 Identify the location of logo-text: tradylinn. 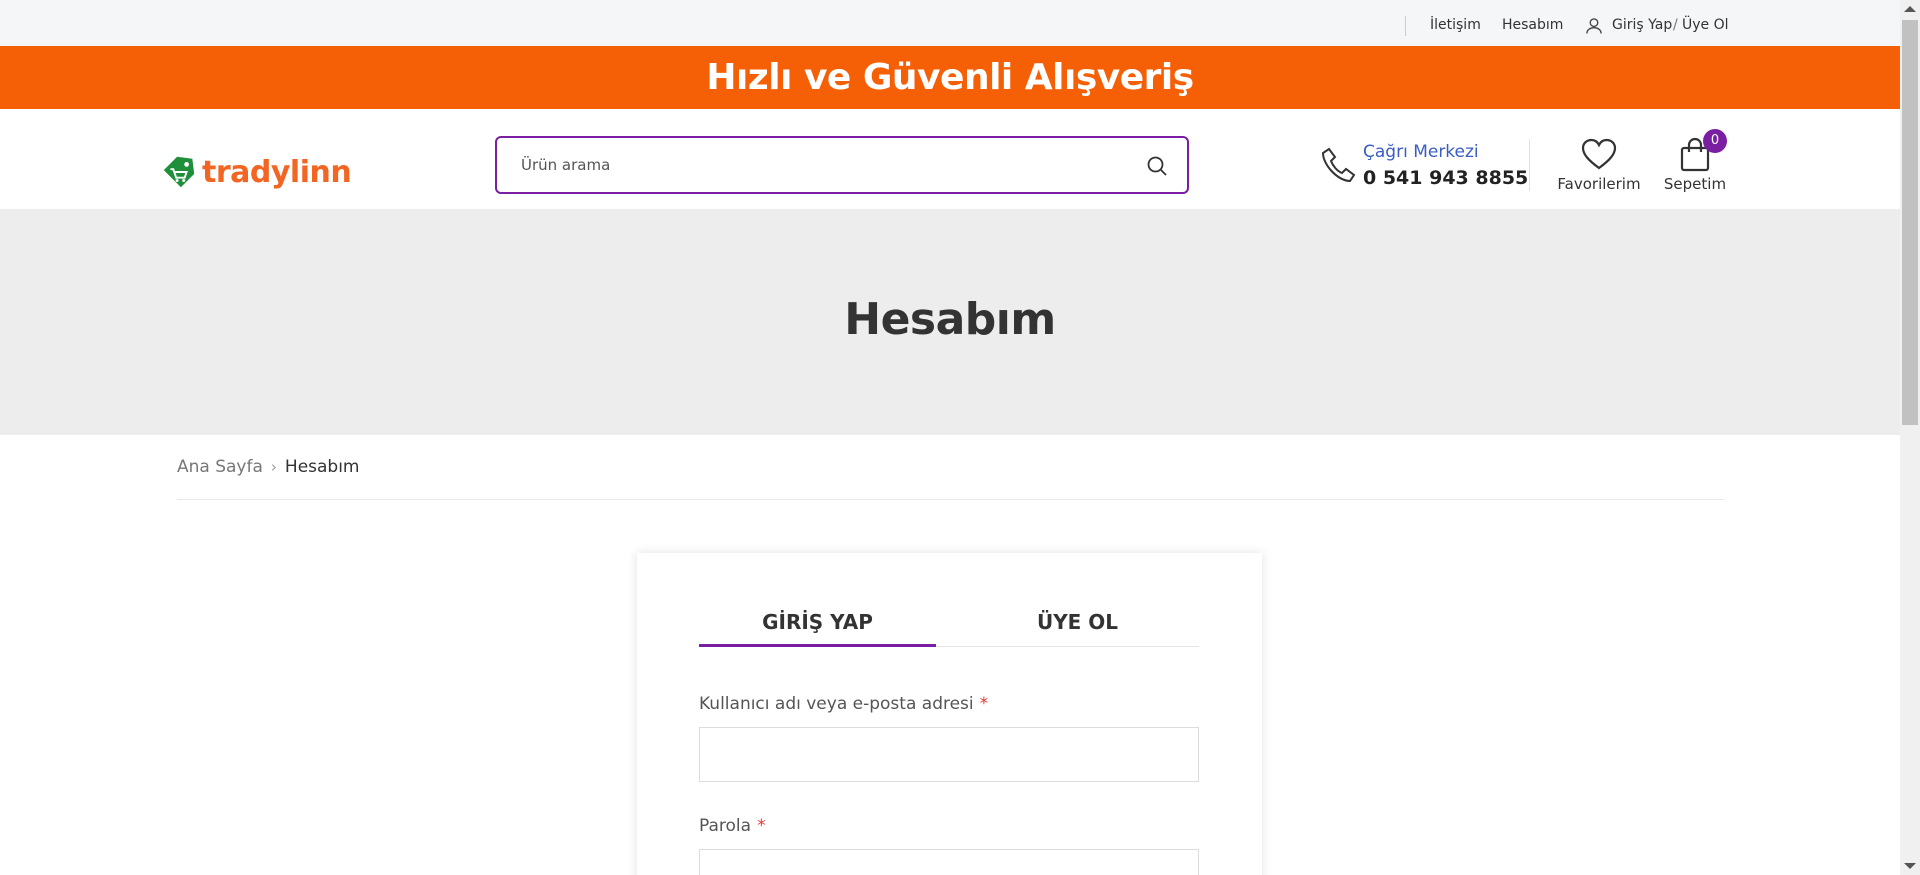
(277, 172).